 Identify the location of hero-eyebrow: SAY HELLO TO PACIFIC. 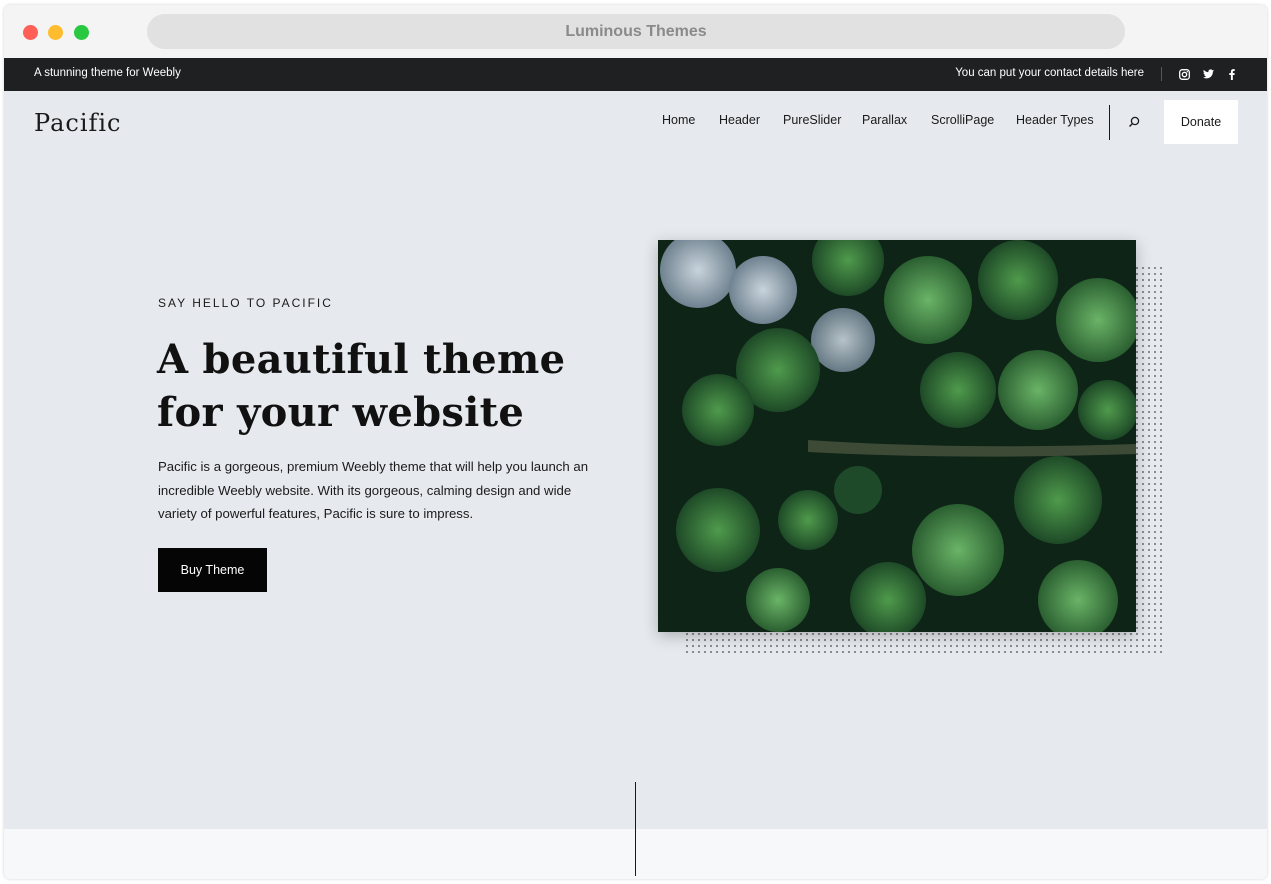
(245, 303).